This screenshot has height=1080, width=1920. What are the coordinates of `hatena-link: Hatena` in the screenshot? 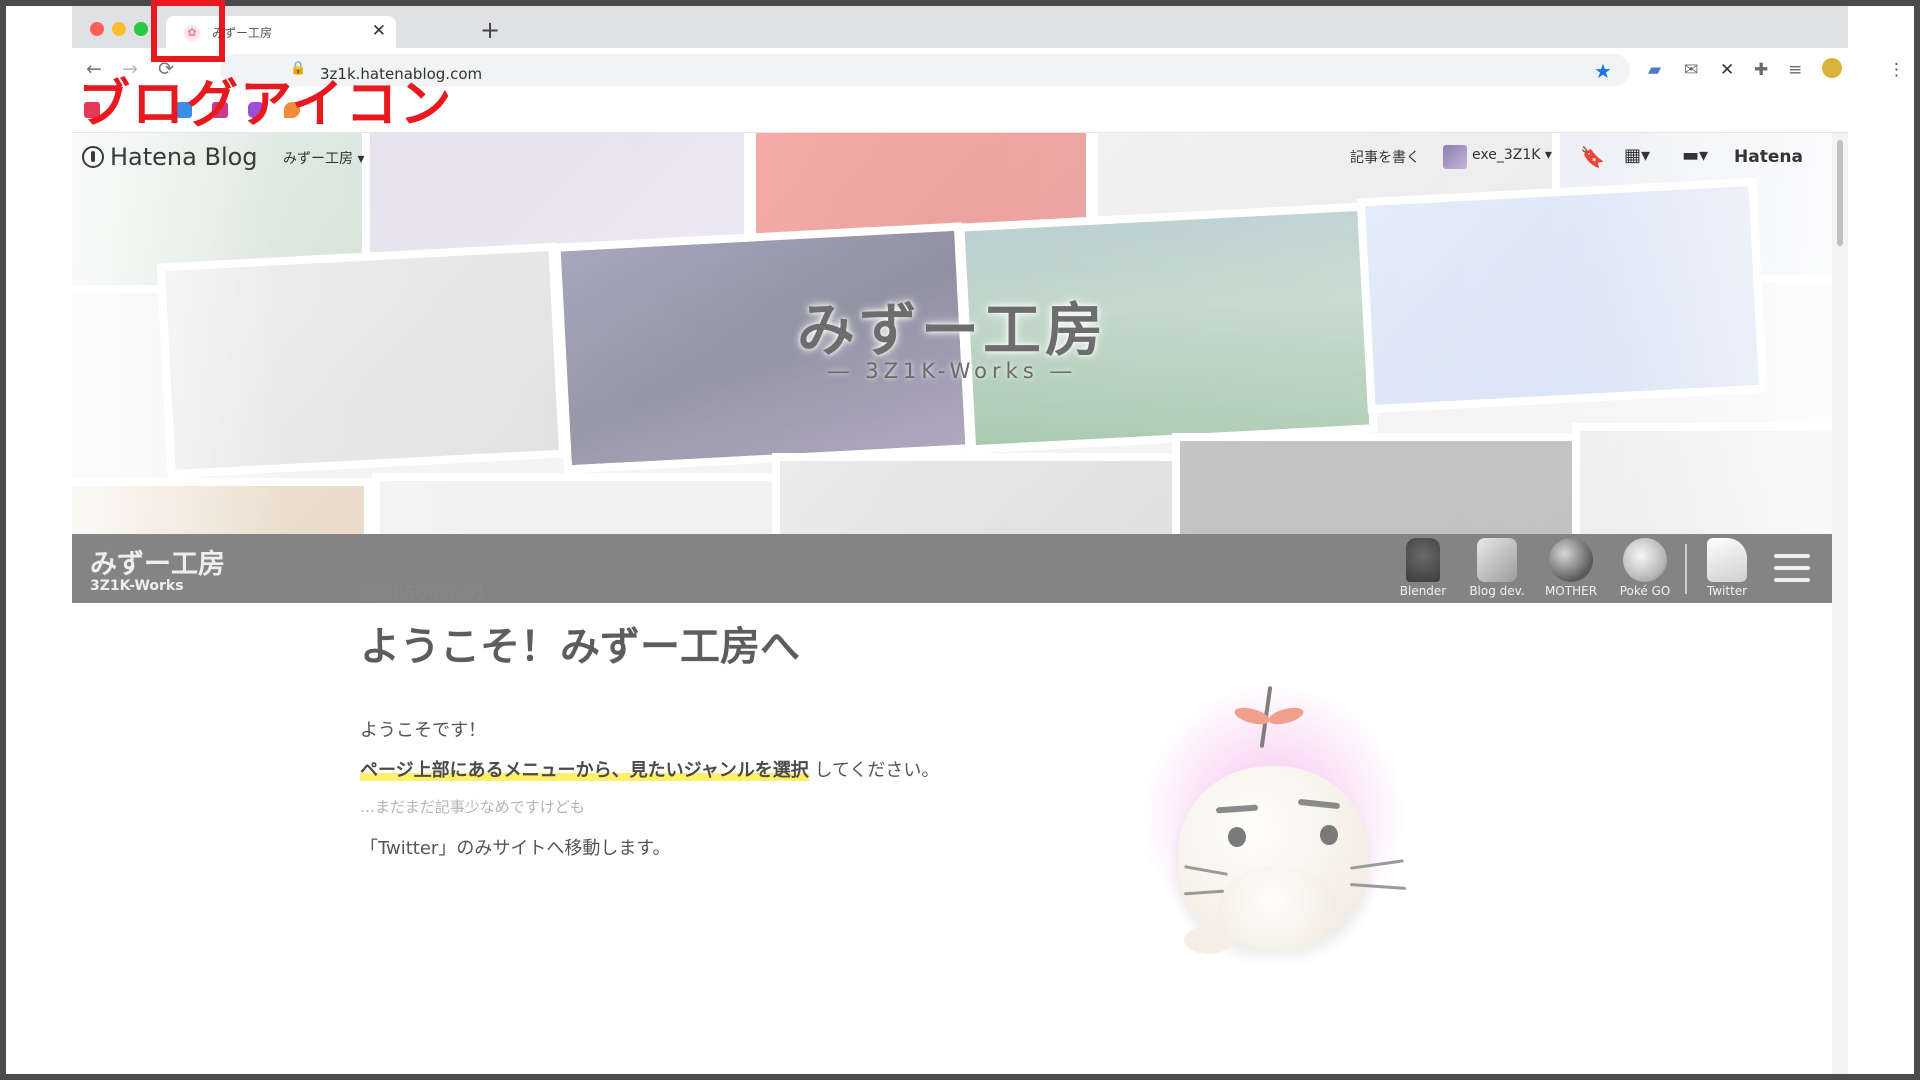 It's located at (1768, 157).